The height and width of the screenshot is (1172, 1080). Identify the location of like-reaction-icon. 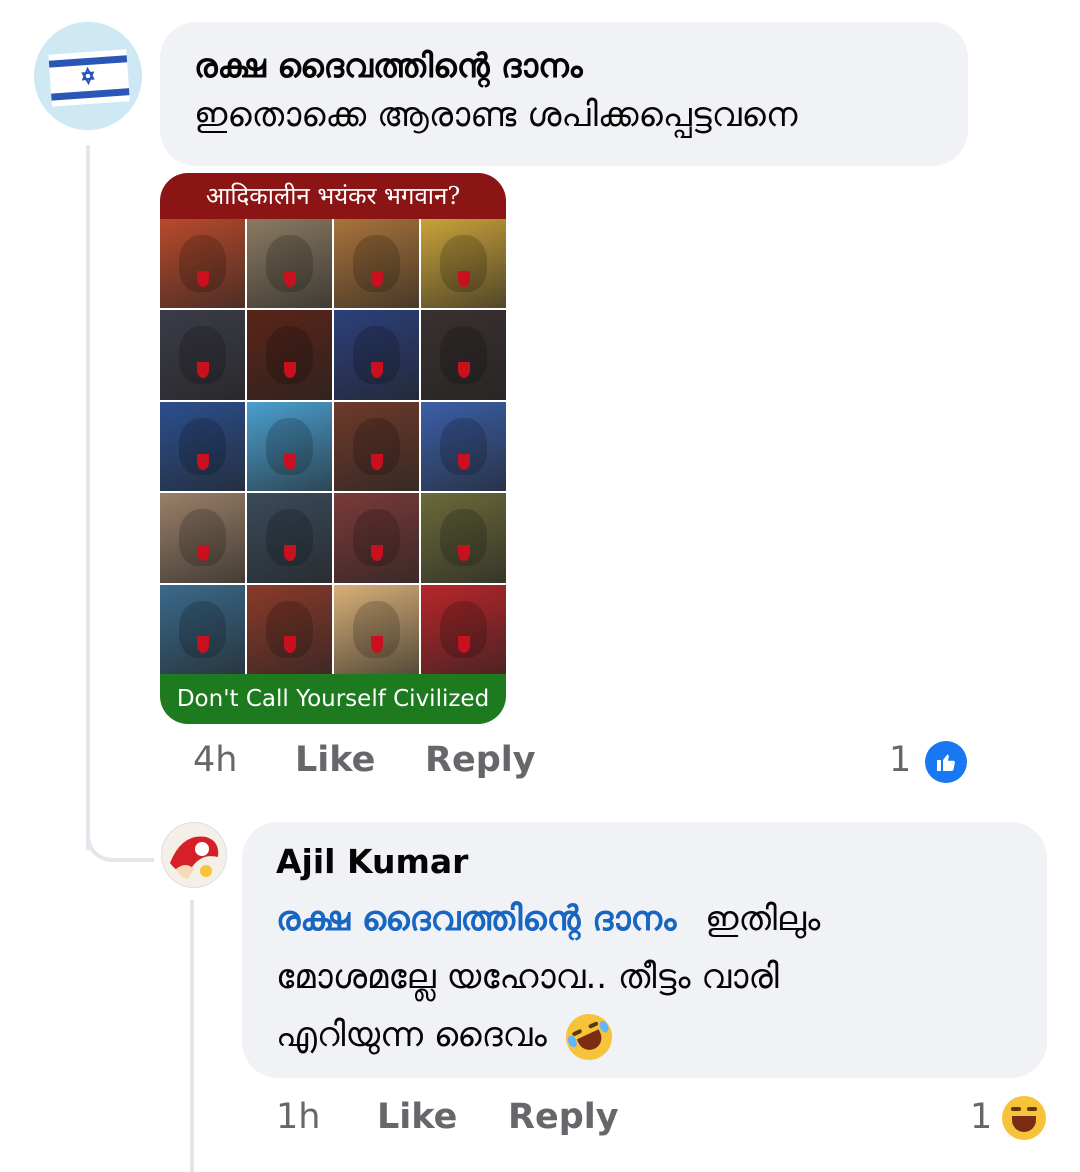
(946, 762).